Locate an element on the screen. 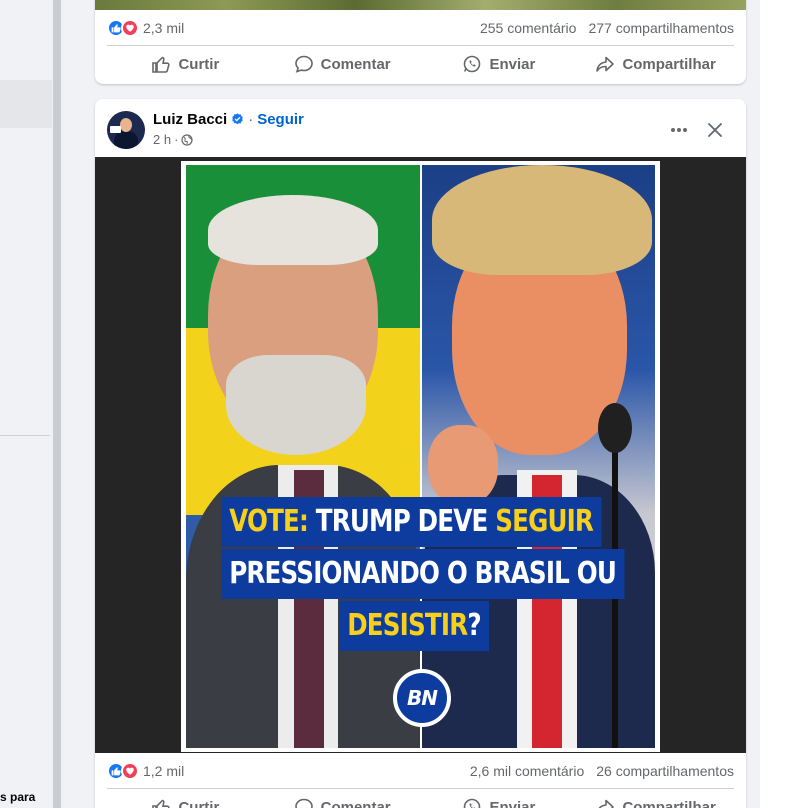  left-scrollbar is located at coordinates (57, 404).